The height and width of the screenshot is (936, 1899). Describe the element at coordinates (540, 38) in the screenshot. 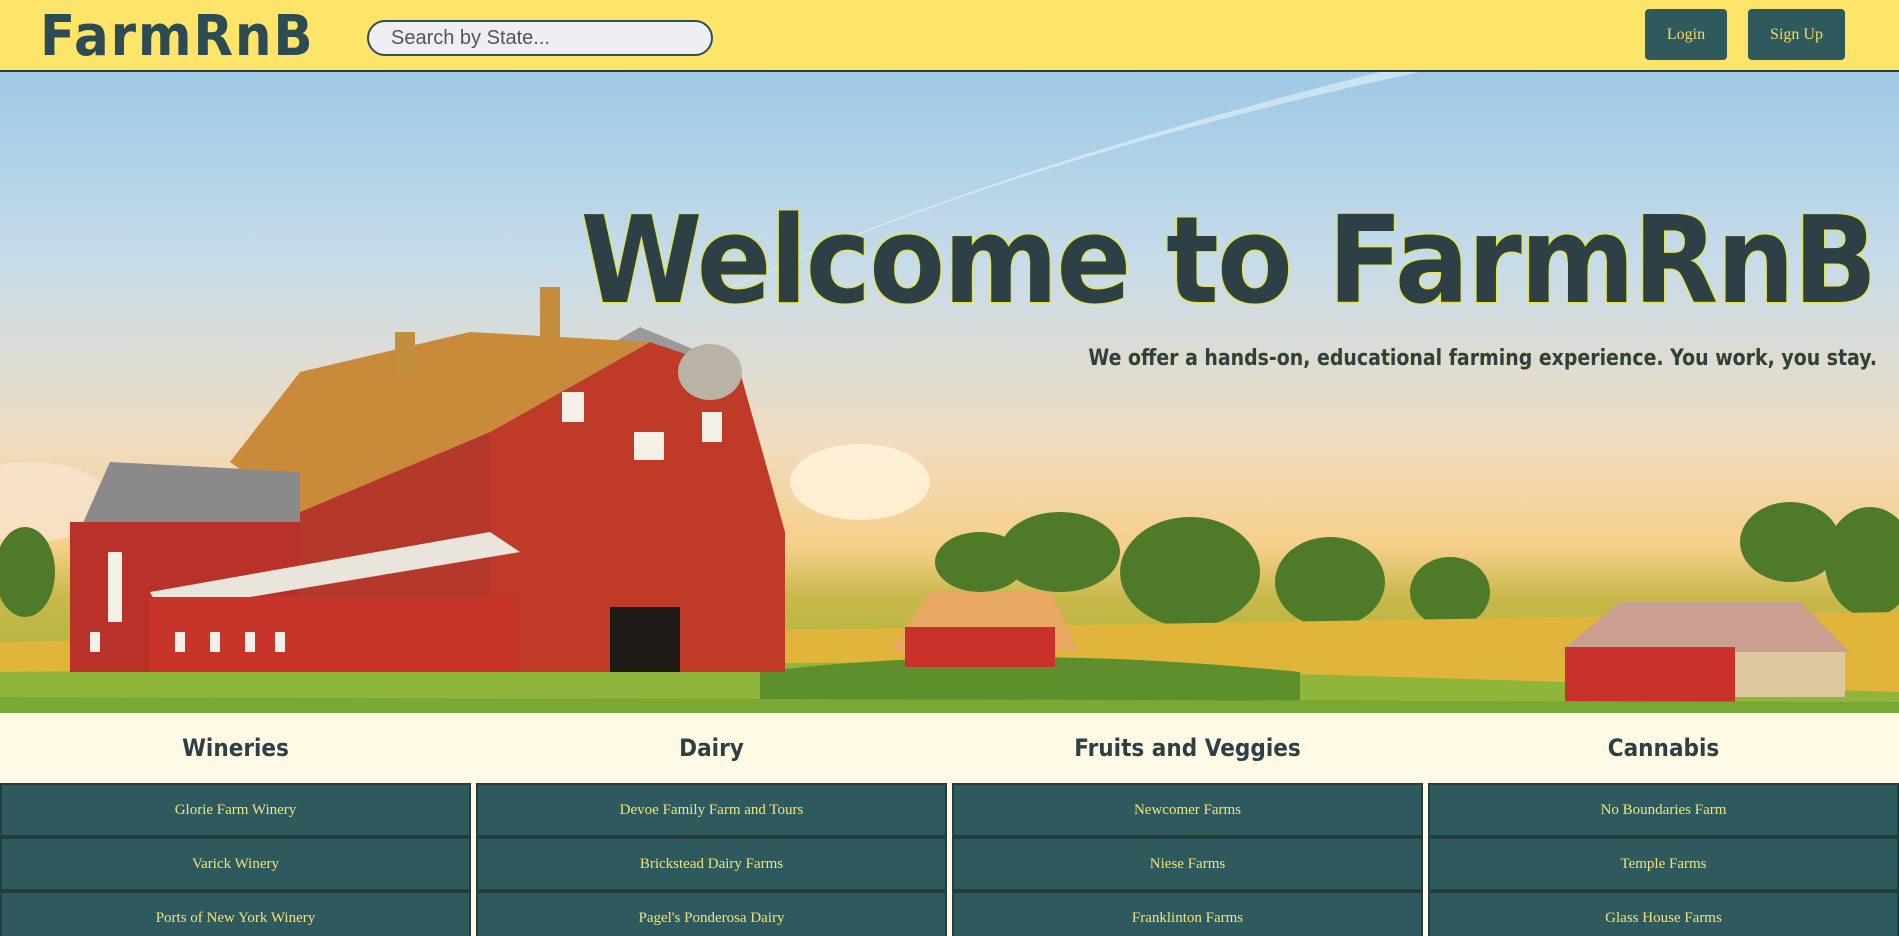

I see `state-search-input` at that location.